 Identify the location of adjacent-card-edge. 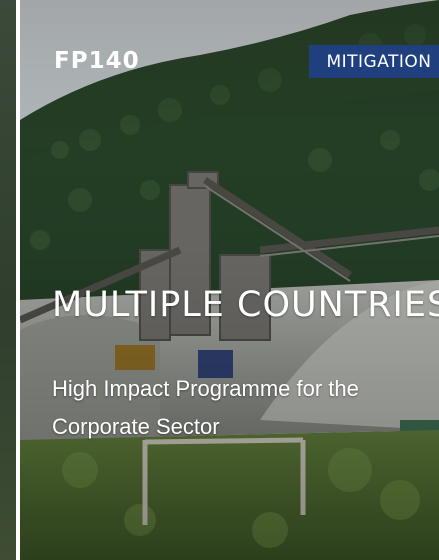
(8, 280).